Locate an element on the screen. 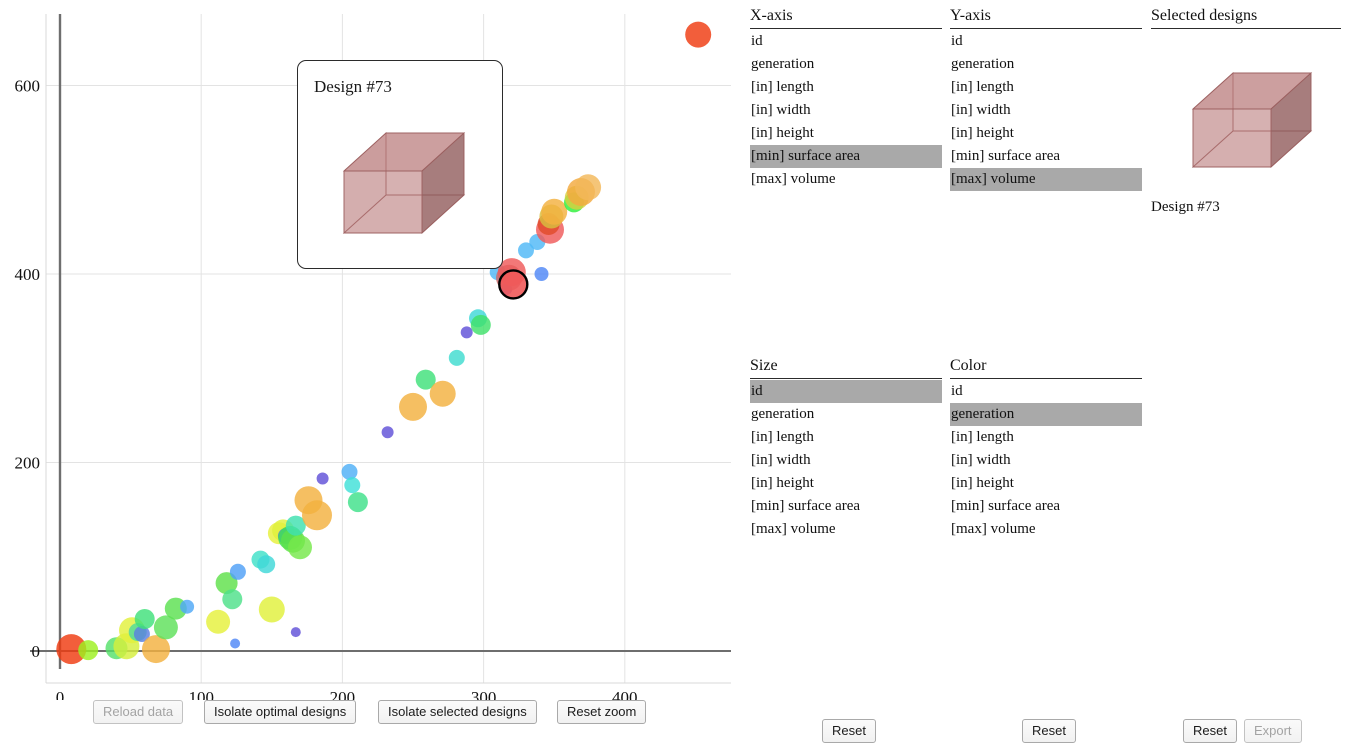  color-item-5: [min] surface area is located at coordinates (1046, 506).